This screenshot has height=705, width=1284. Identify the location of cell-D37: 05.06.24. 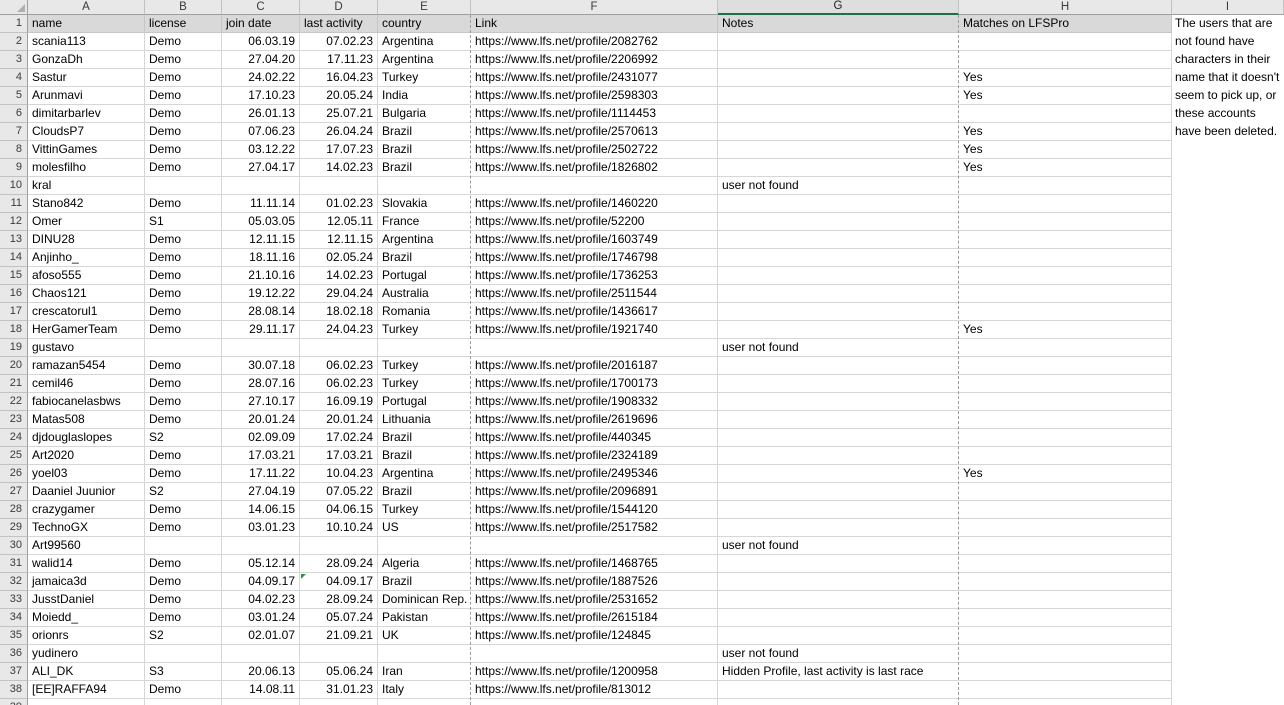
(339, 672).